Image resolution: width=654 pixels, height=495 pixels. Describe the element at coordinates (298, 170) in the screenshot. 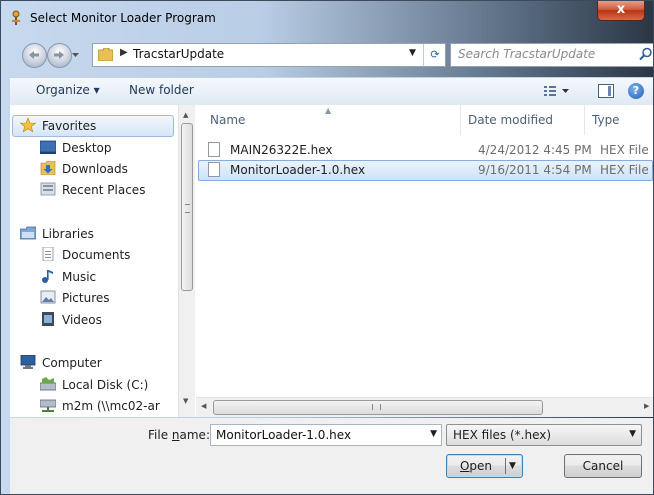

I see `file-name: MonitorLoader-1.0.hex` at that location.